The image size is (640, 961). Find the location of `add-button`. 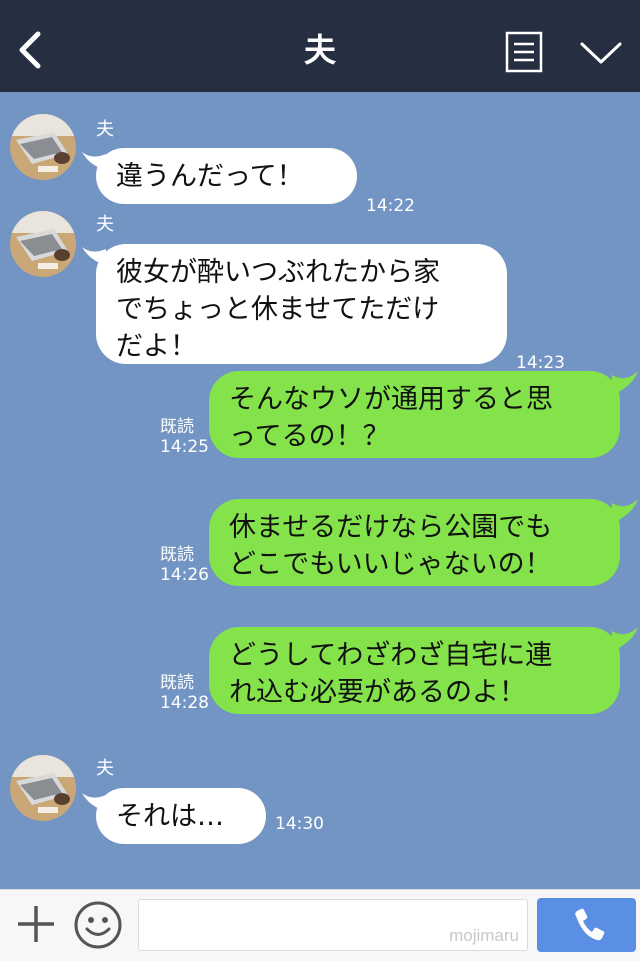

add-button is located at coordinates (36, 924).